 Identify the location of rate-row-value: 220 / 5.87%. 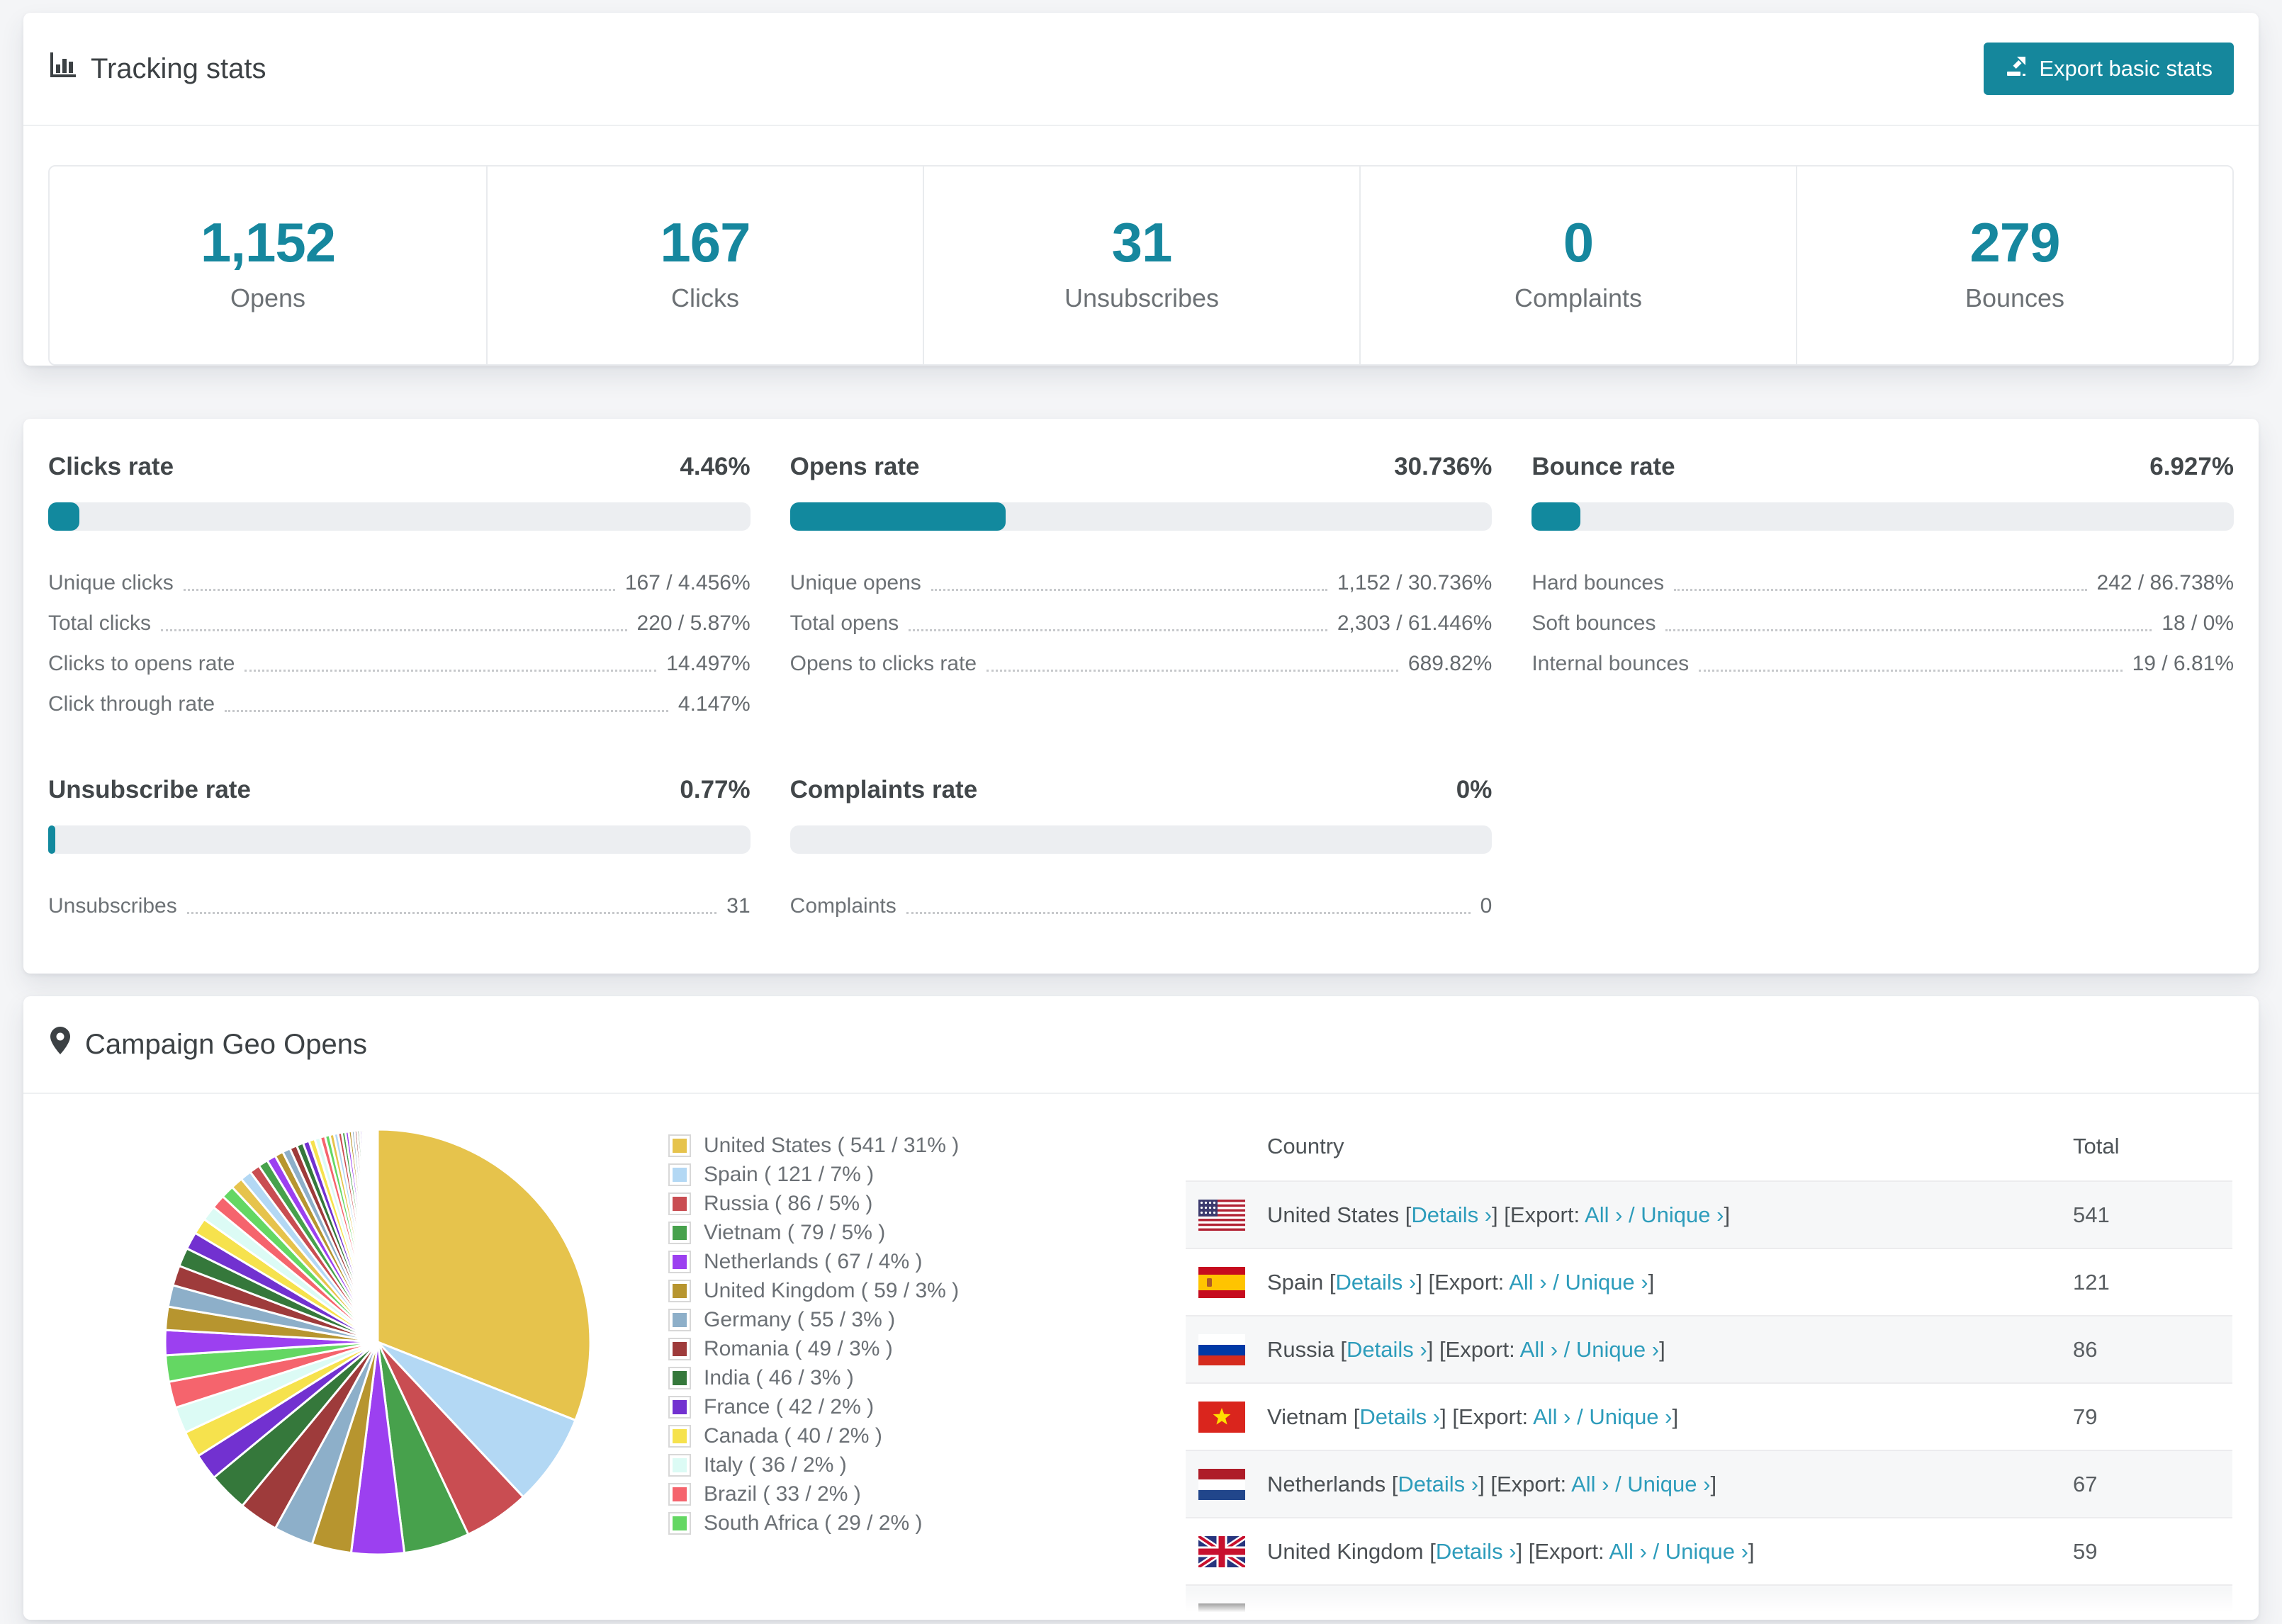
(694, 623).